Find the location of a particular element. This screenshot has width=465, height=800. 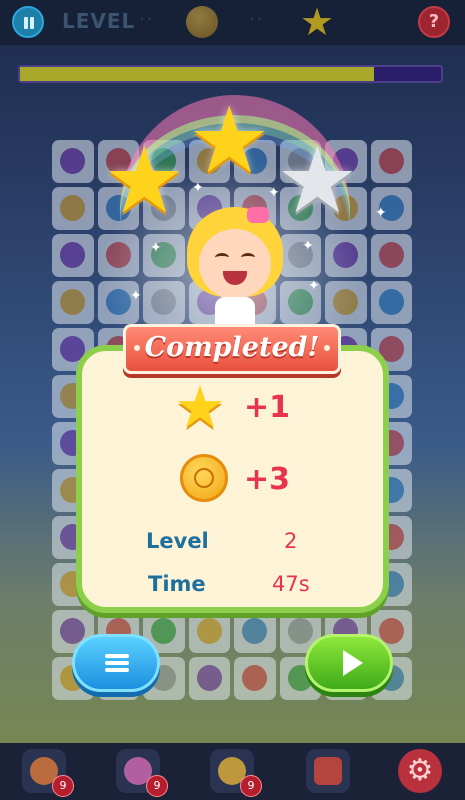

pause-button is located at coordinates (28, 22).